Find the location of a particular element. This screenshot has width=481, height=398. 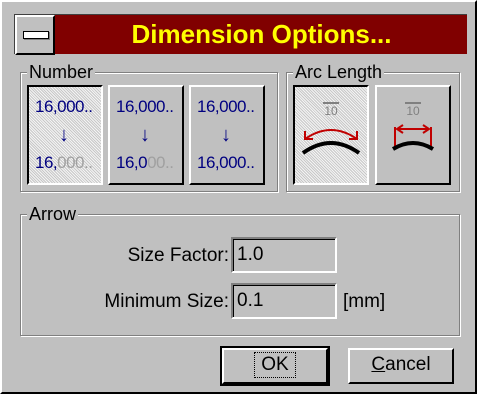

ok-button-label: OK is located at coordinates (275, 365).